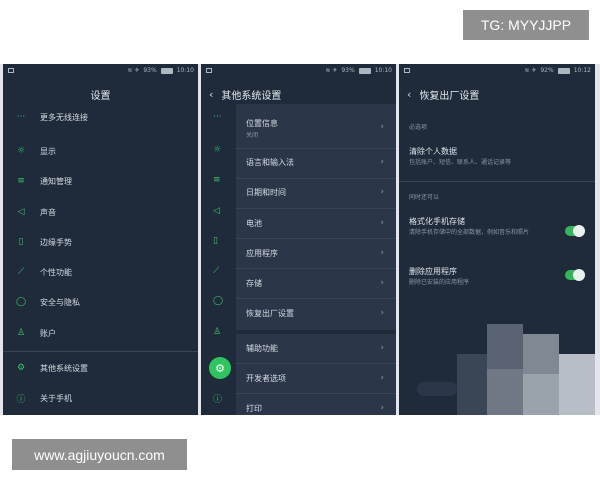 The height and width of the screenshot is (480, 600). I want to click on menu-item-accessibility: 辅助功能 ›, so click(316, 350).